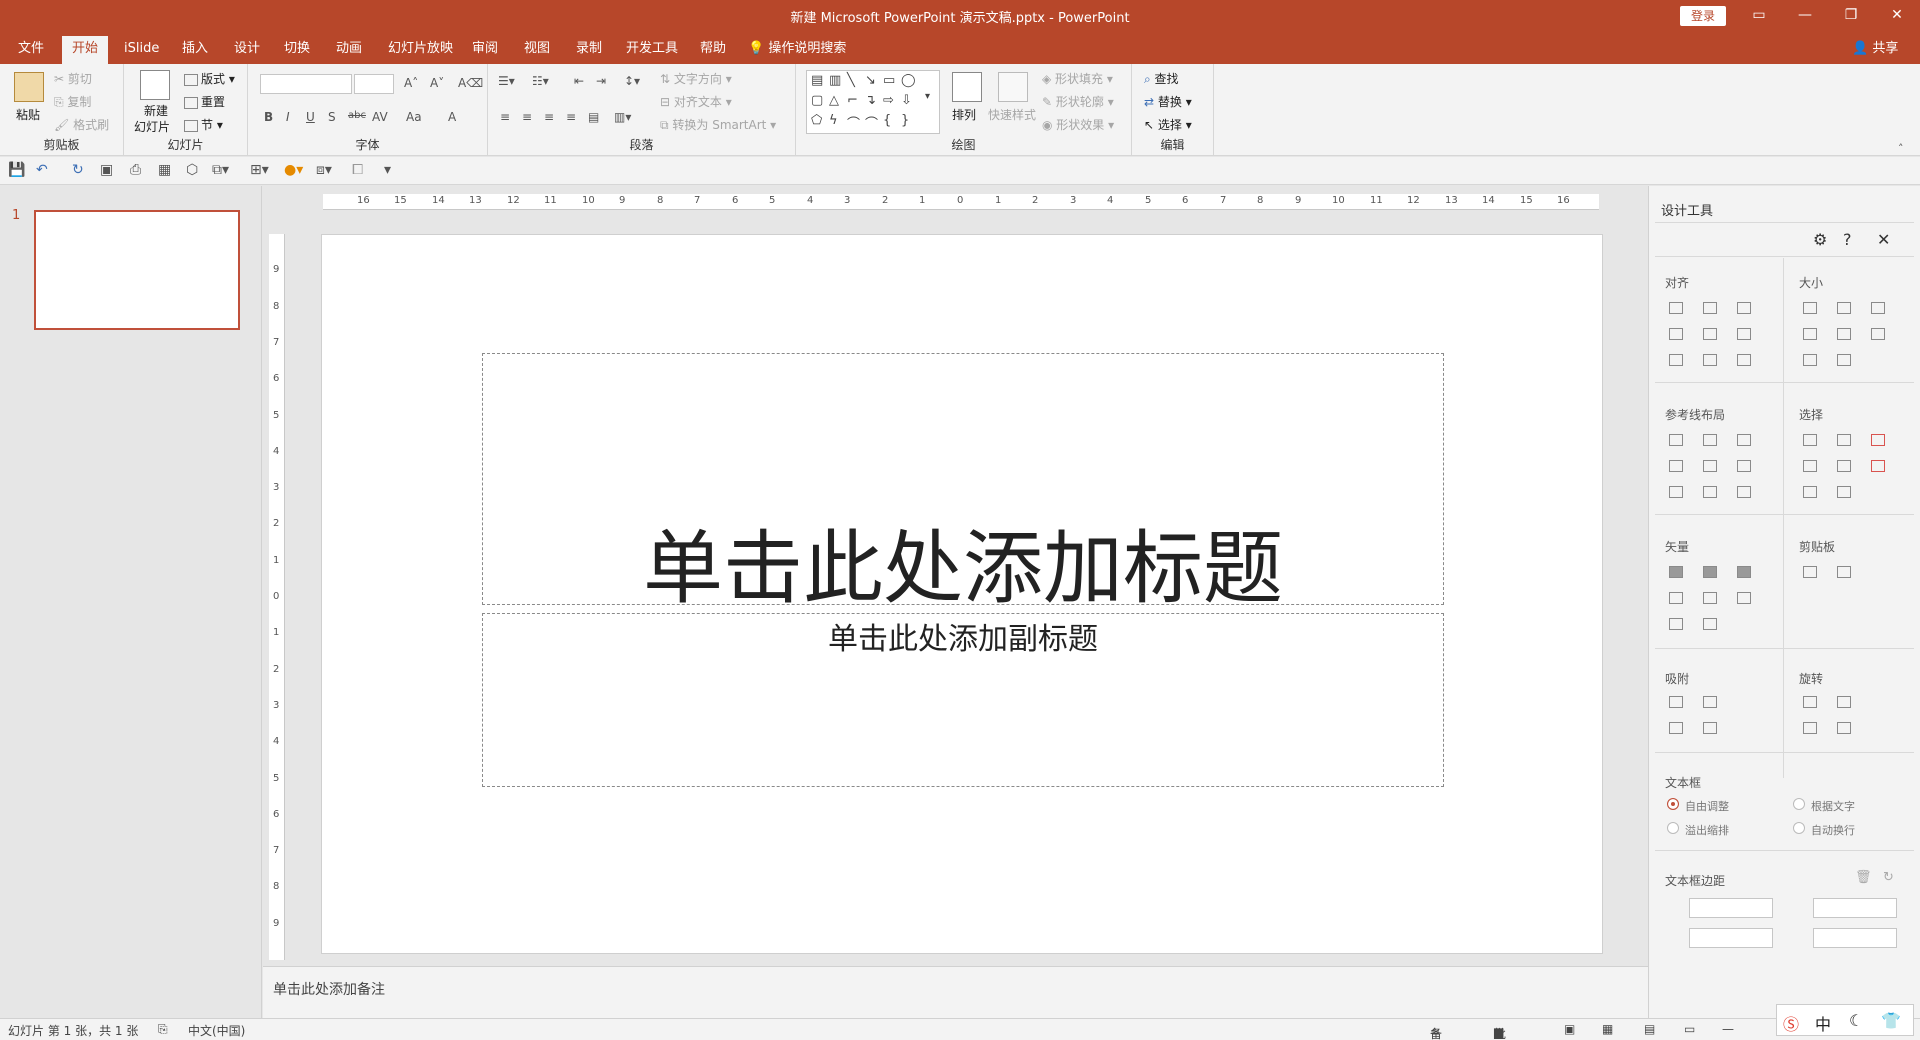 The width and height of the screenshot is (1920, 1040). What do you see at coordinates (1013, 87) in the screenshot?
I see `quick-styles-icon` at bounding box center [1013, 87].